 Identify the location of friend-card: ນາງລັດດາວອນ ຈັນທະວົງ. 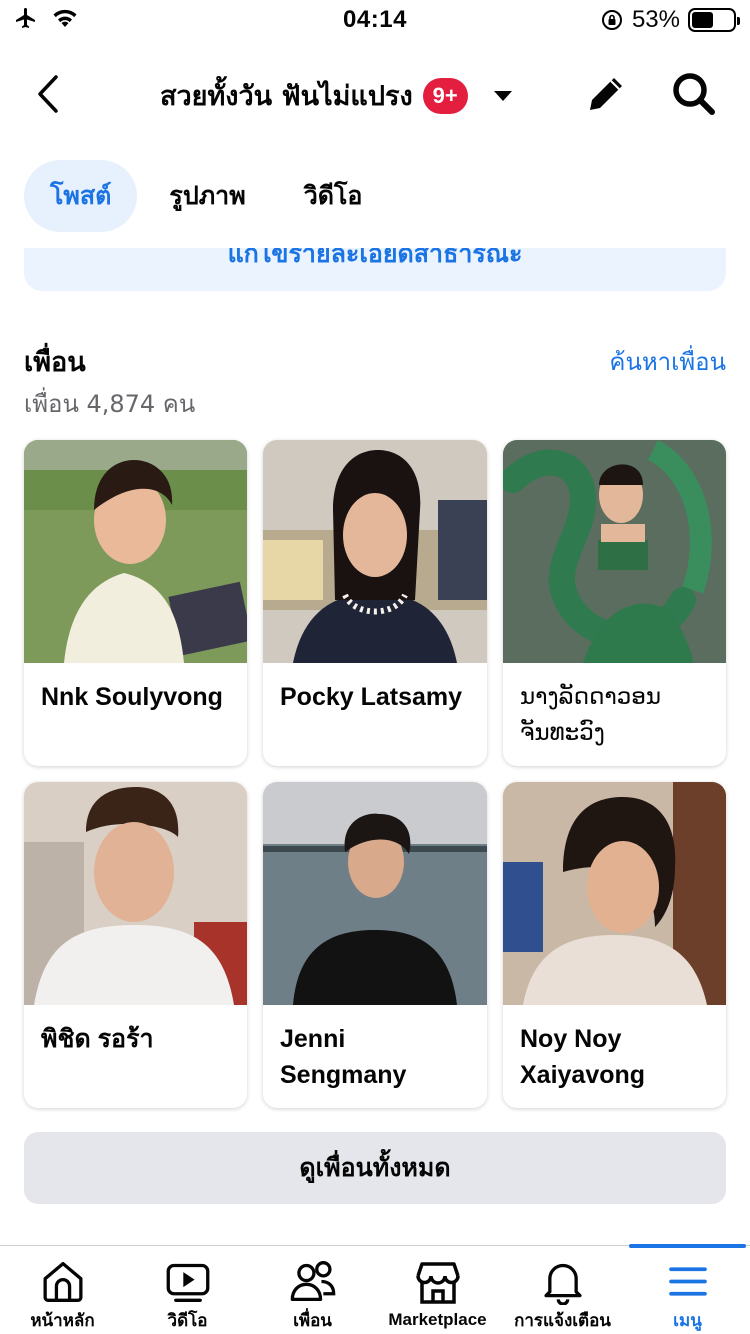
(614, 603).